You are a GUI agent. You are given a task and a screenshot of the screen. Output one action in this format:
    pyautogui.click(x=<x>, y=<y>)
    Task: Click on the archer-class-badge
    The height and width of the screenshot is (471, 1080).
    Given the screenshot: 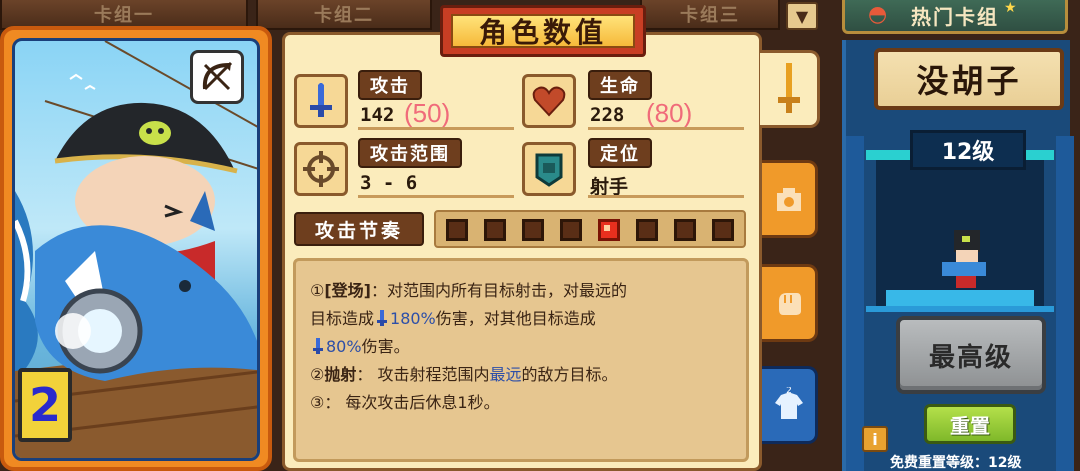 What is the action you would take?
    pyautogui.click(x=217, y=77)
    